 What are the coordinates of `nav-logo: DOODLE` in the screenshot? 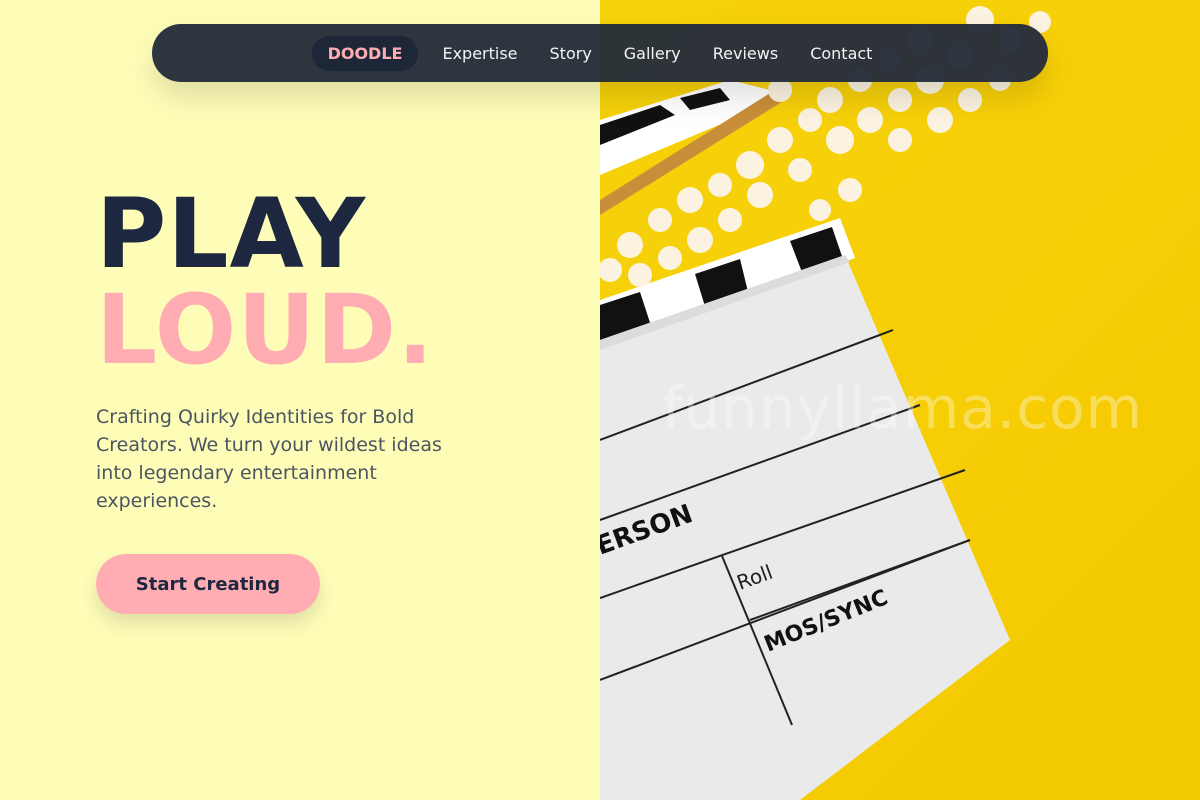 It's located at (365, 53).